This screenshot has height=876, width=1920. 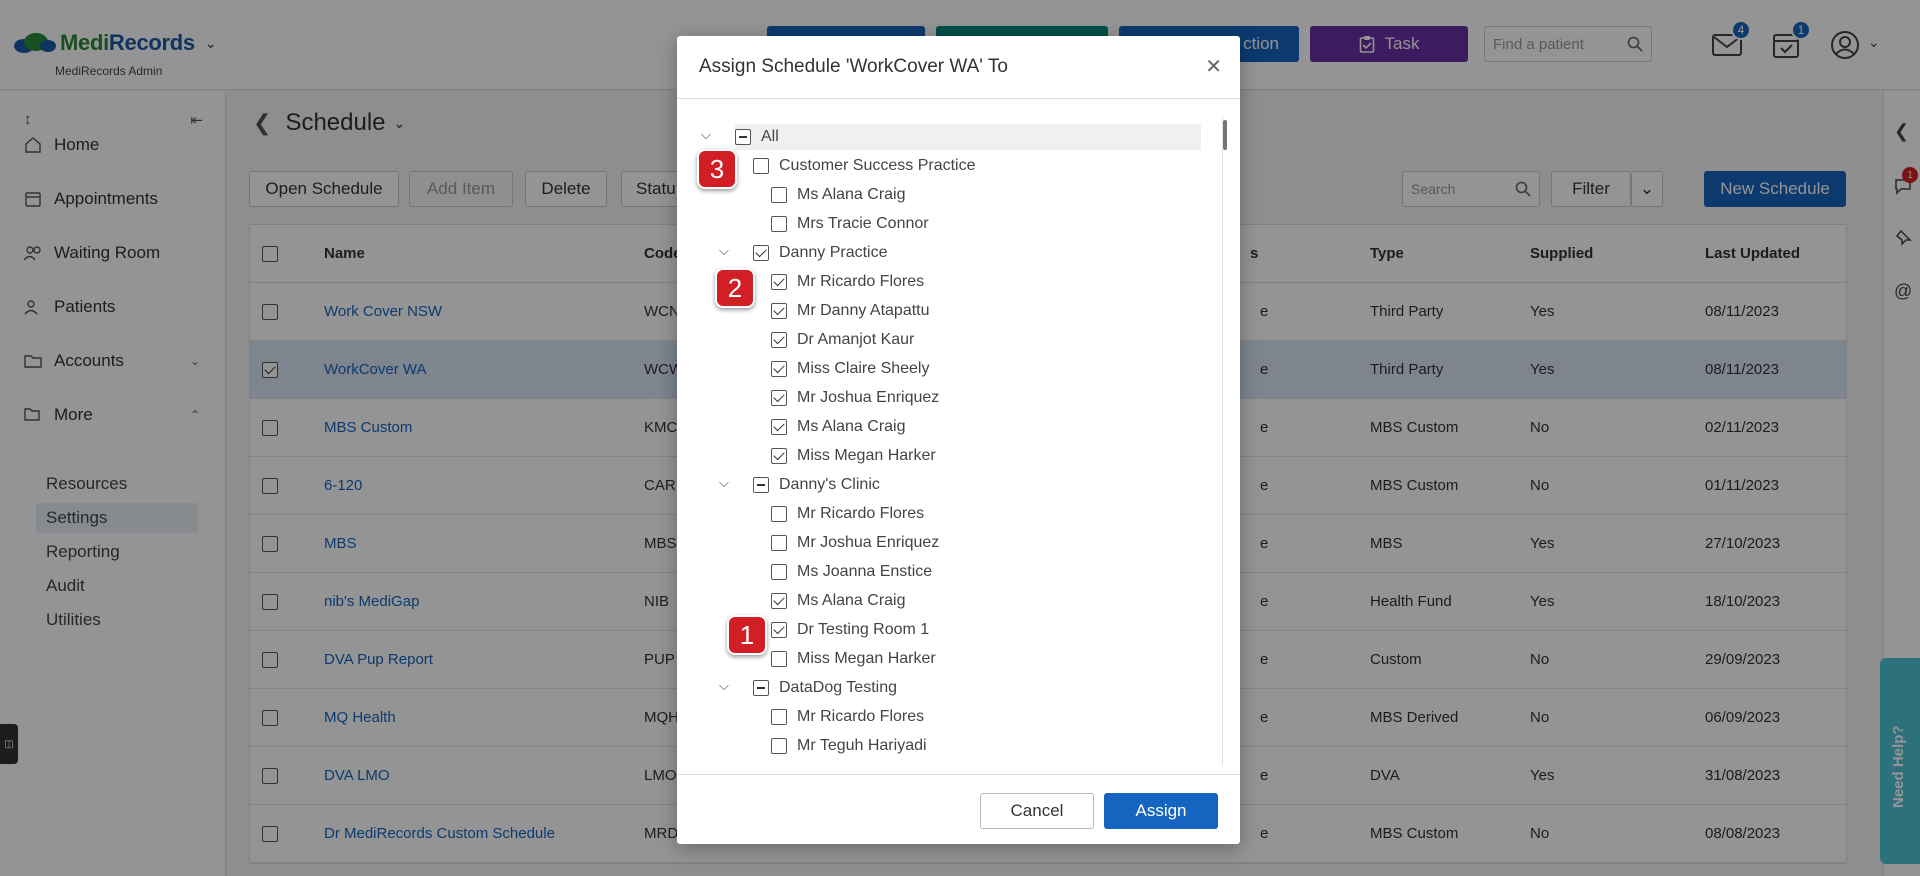 I want to click on tree-leaf: Dr Amanjot Kaur, so click(x=842, y=340).